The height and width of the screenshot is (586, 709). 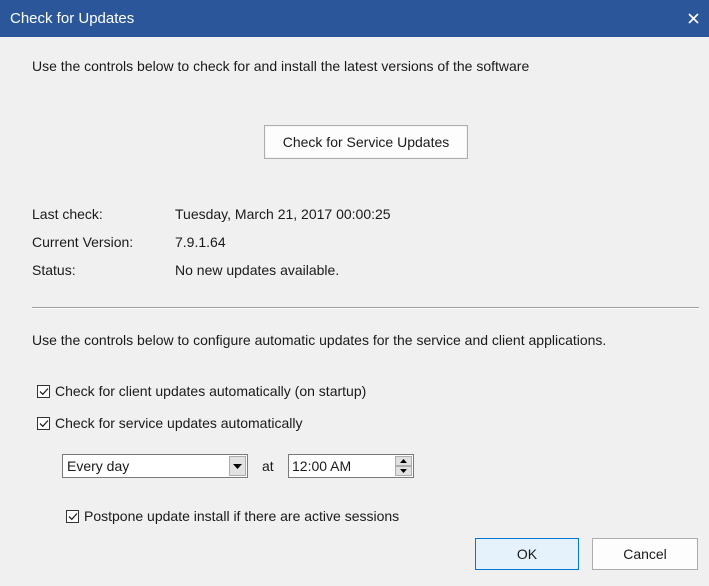 What do you see at coordinates (67, 214) in the screenshot?
I see `last-check-label: Last check:` at bounding box center [67, 214].